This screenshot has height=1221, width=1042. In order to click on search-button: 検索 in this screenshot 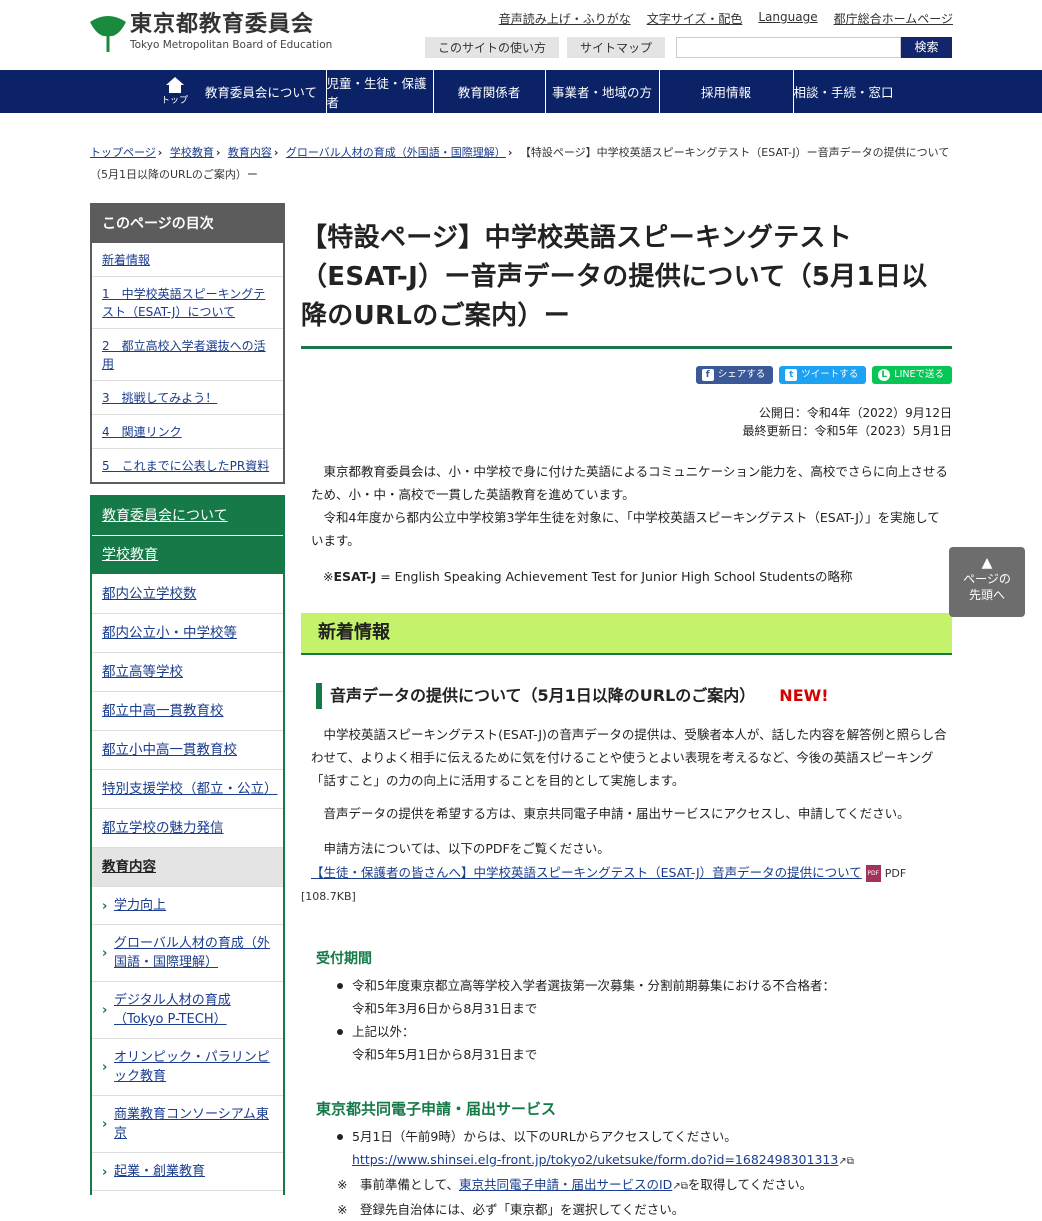, I will do `click(926, 47)`.